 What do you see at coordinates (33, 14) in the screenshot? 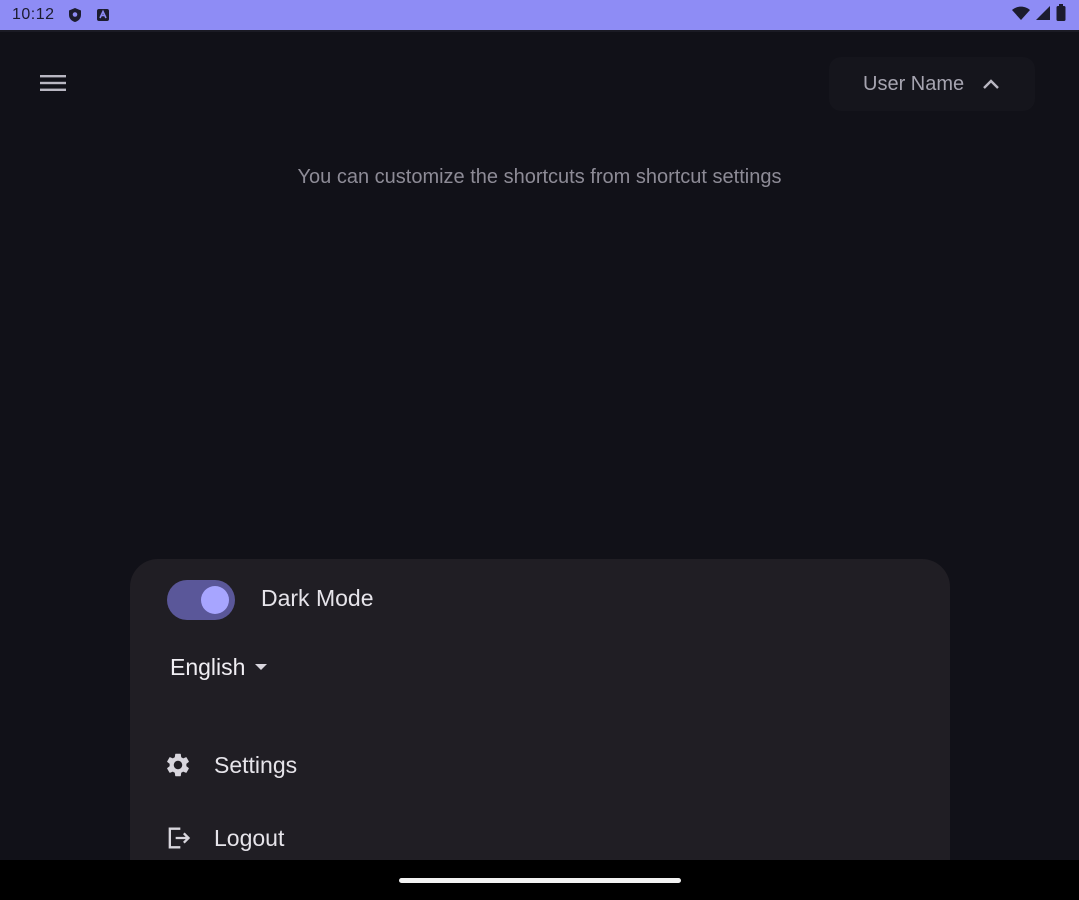
I see `status-time: 10:12` at bounding box center [33, 14].